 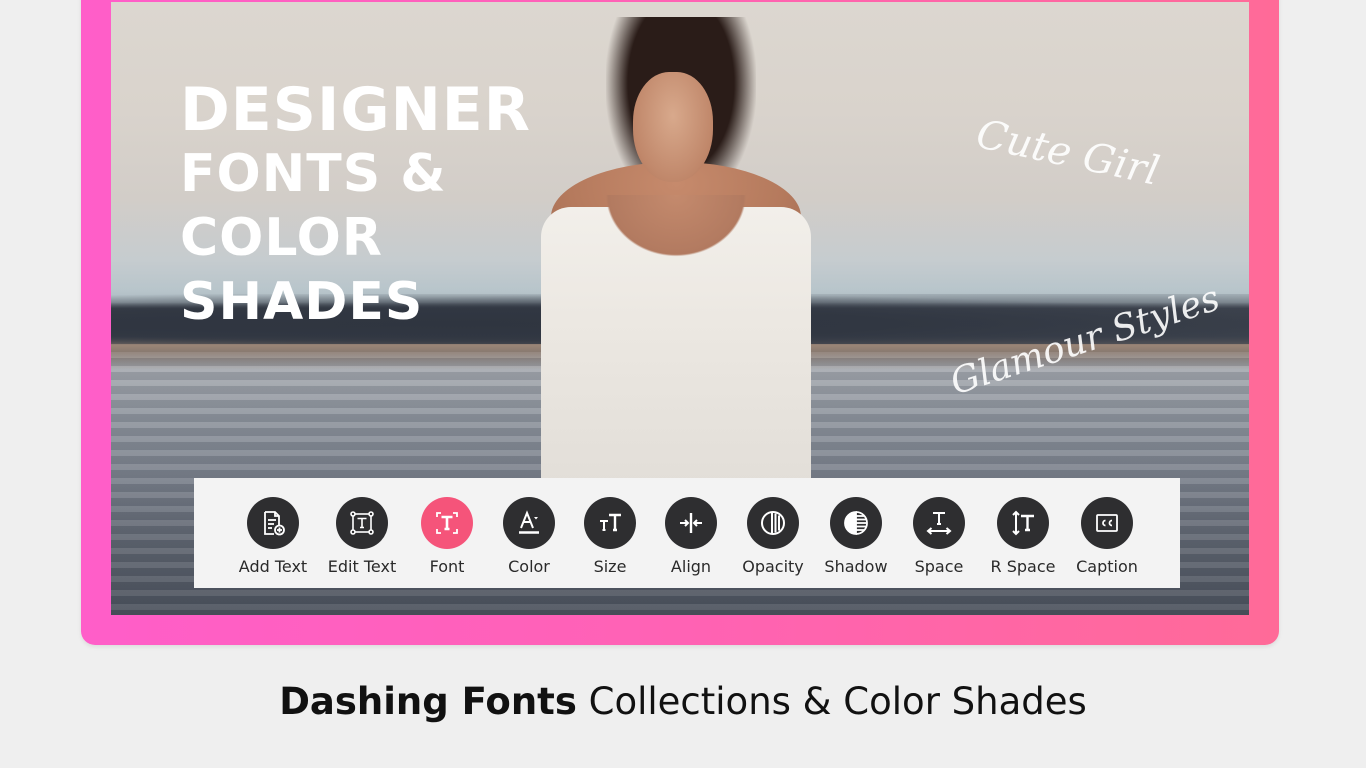 I want to click on woman-figure, so click(x=681, y=249).